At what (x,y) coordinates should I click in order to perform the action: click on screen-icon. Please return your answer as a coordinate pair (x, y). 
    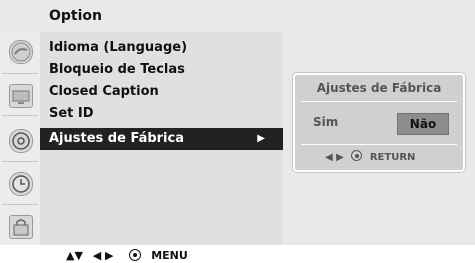
    Looking at the image, I should click on (21, 96).